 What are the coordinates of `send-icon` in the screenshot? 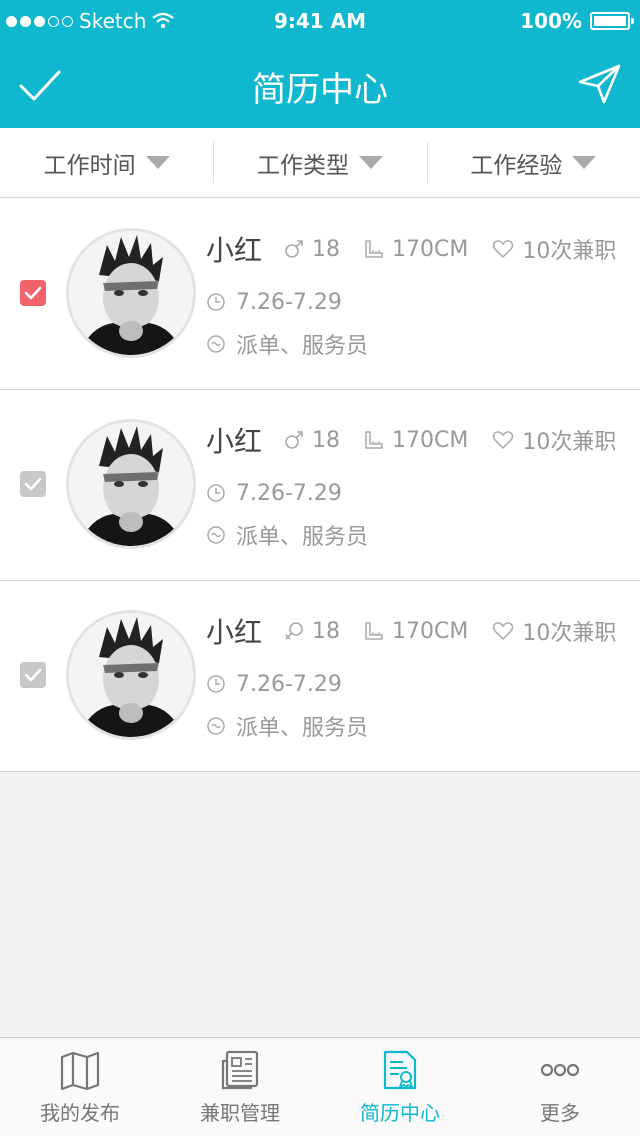 It's located at (600, 84).